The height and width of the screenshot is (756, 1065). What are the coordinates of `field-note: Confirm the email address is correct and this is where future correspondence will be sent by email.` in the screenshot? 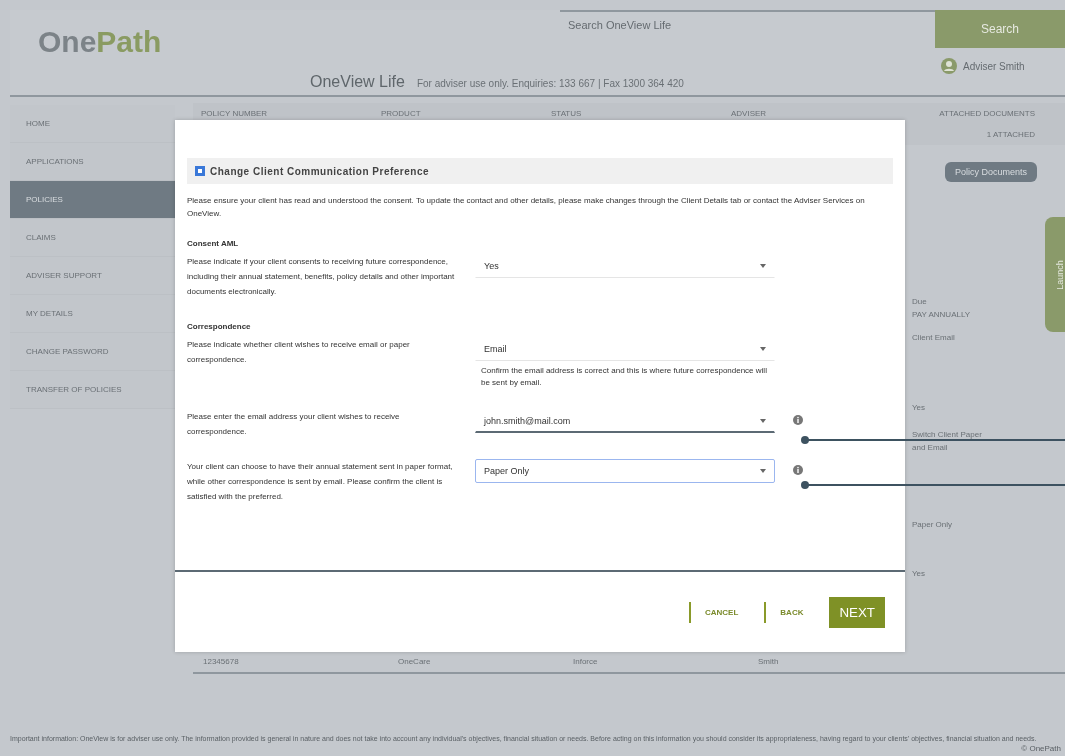 It's located at (624, 377).